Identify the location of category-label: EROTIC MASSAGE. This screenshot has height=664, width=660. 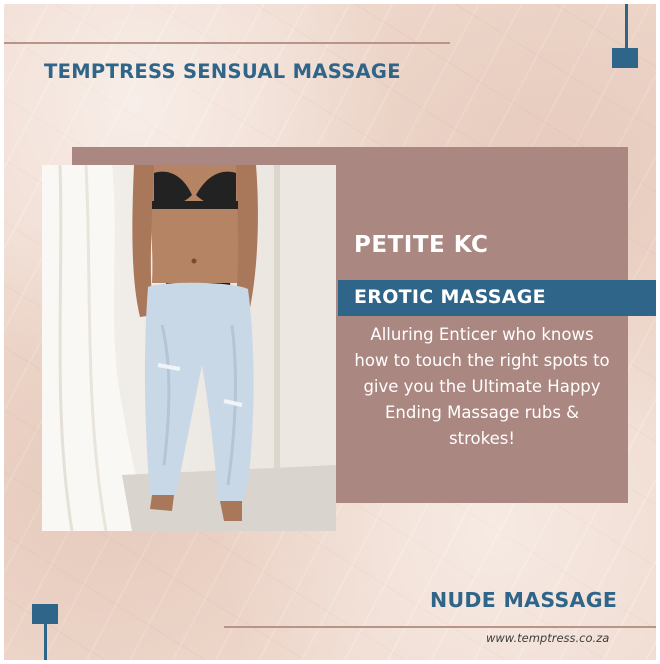
(450, 297).